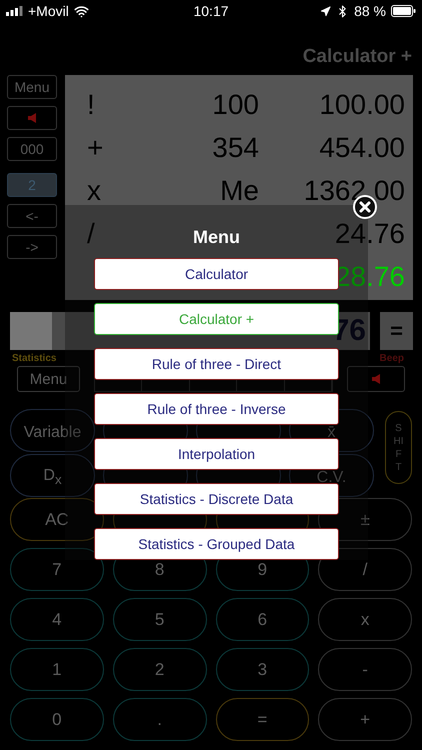 This screenshot has height=750, width=422. Describe the element at coordinates (32, 149) in the screenshot. I see `side-button: 000` at that location.